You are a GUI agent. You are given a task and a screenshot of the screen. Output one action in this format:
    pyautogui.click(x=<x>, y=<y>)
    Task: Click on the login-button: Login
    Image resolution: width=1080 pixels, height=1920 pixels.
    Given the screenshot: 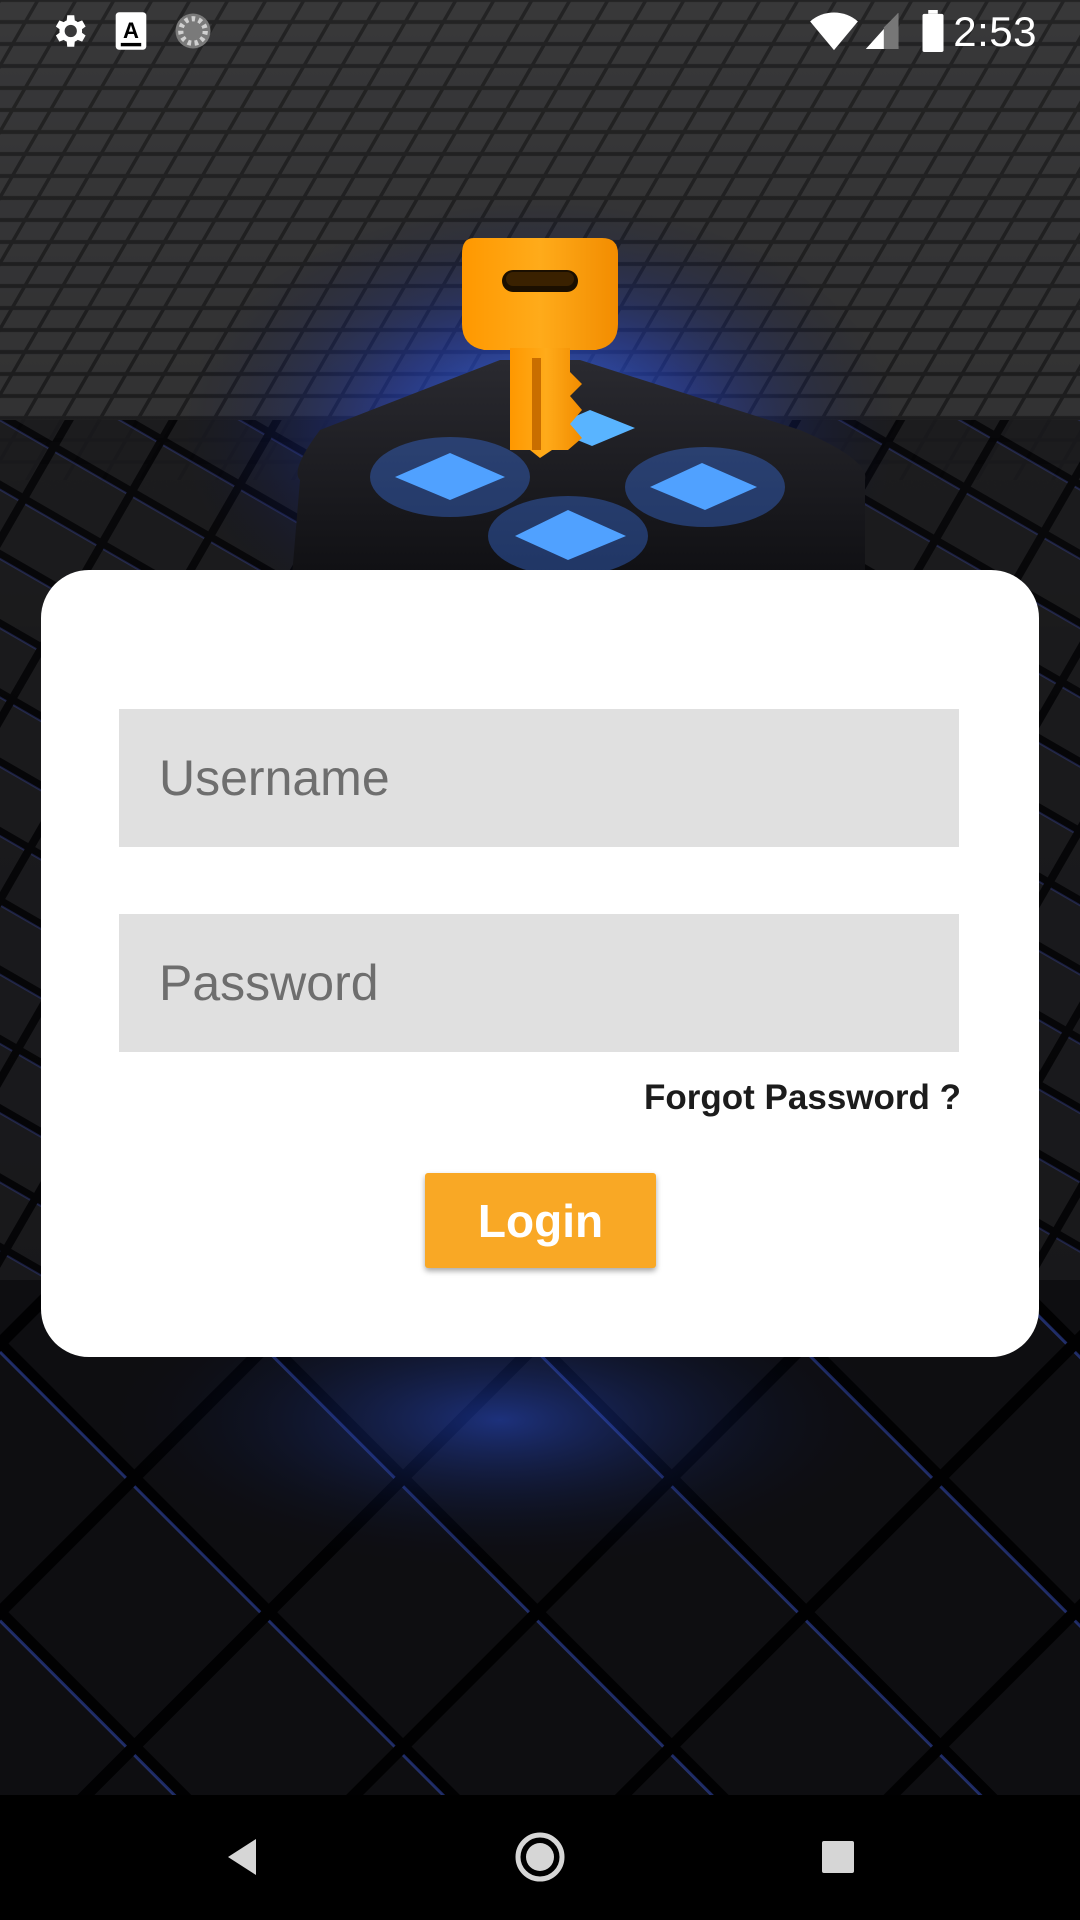 What is the action you would take?
    pyautogui.click(x=540, y=1220)
    